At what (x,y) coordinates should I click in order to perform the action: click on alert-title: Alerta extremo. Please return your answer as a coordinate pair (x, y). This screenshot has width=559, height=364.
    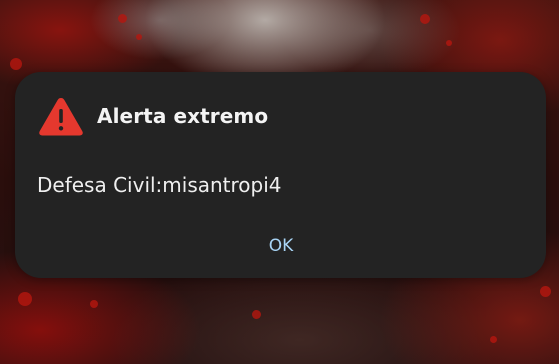
    Looking at the image, I should click on (183, 116).